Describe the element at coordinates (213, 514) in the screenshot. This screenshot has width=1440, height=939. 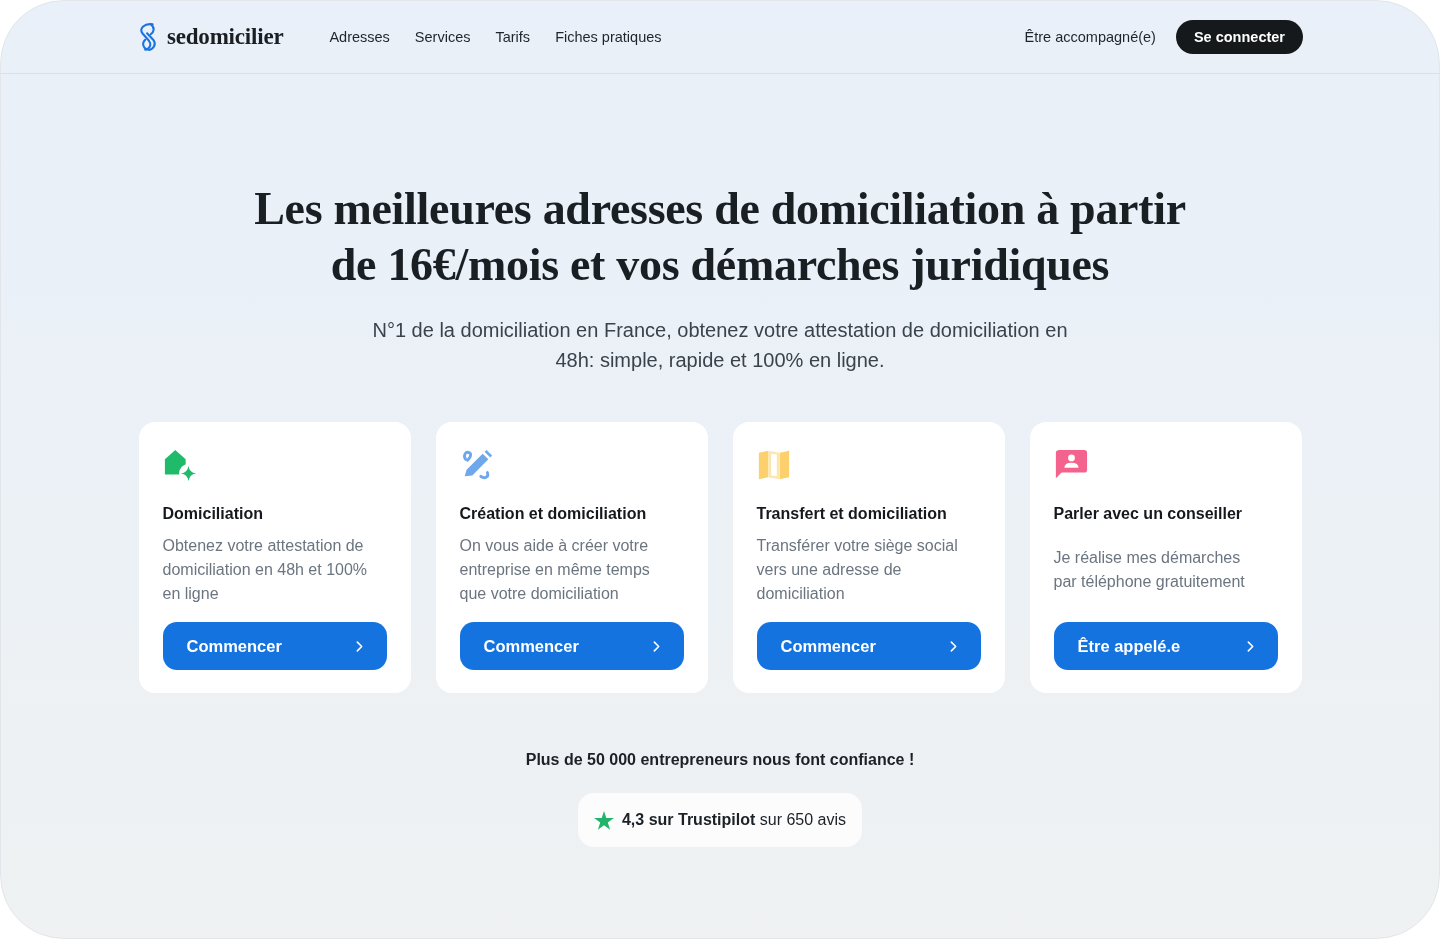
I see `card-title: Domiciliation` at that location.